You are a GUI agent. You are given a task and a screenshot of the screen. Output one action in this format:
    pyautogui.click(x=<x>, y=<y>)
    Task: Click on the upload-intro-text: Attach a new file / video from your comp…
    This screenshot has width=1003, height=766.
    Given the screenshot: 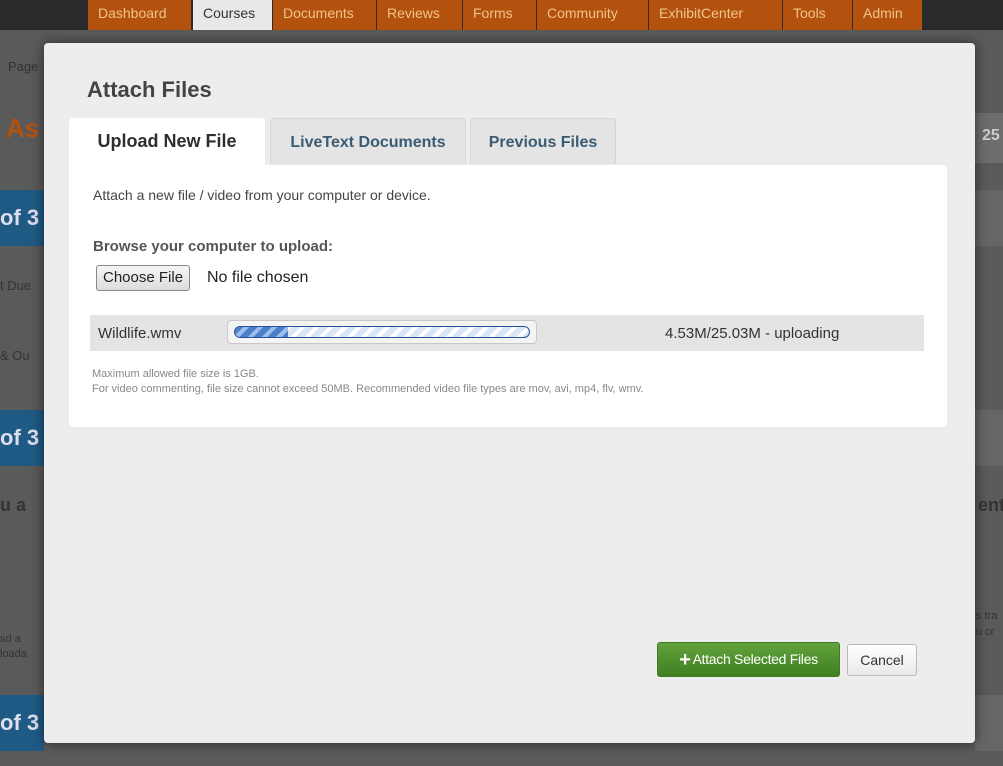 What is the action you would take?
    pyautogui.click(x=262, y=195)
    